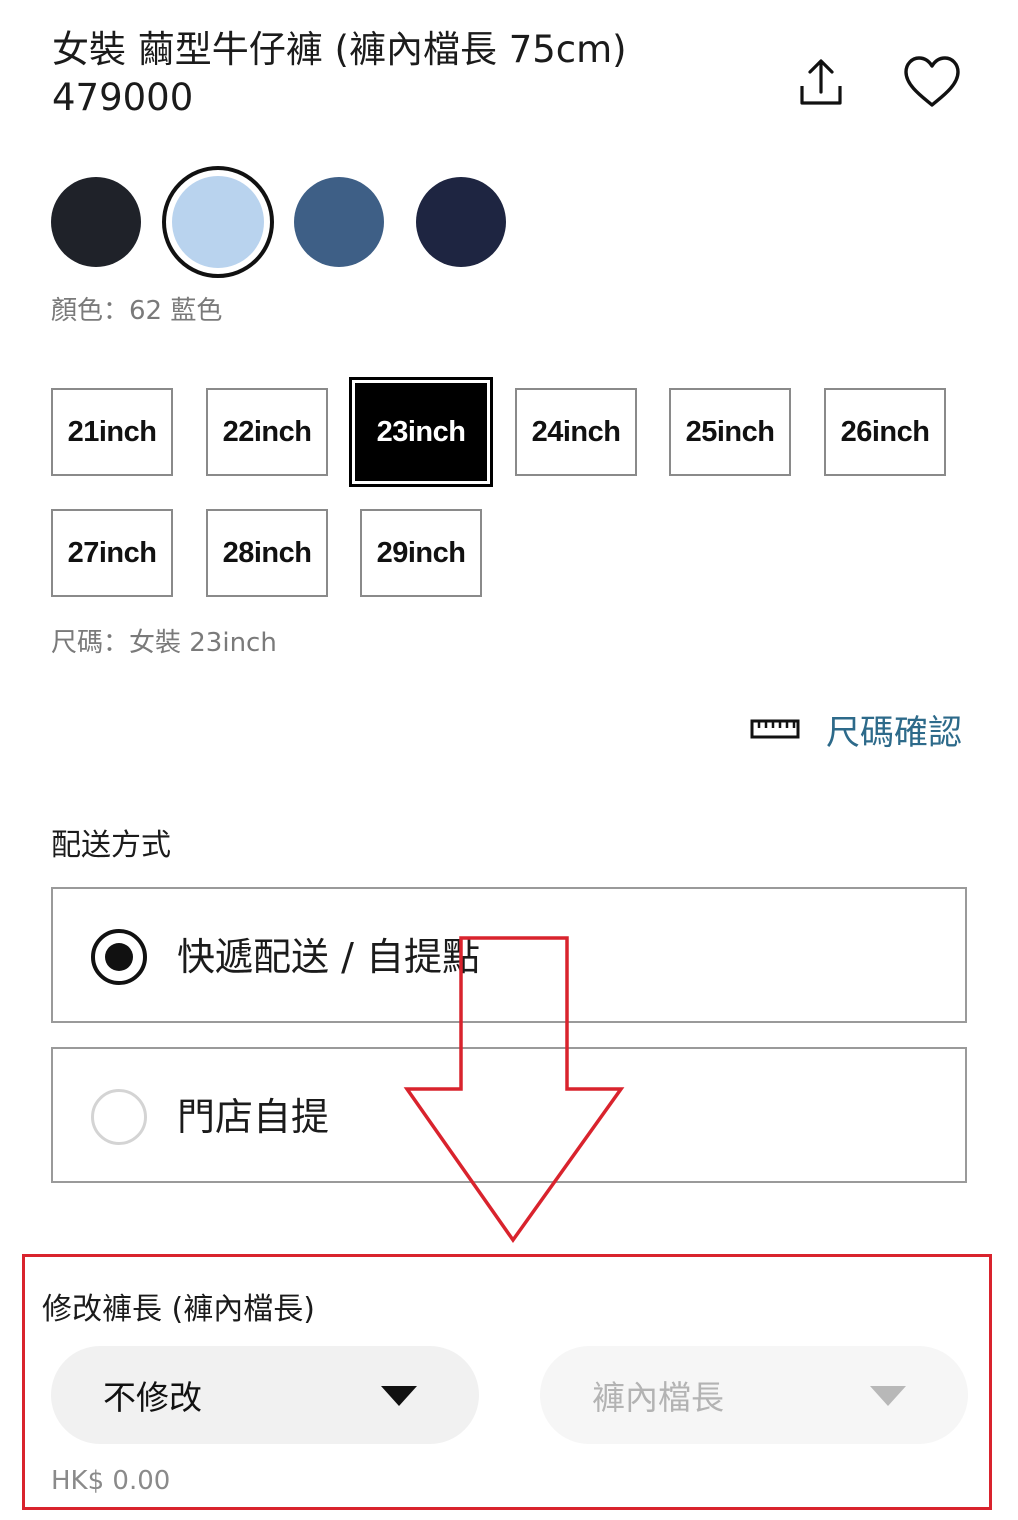 This screenshot has width=1018, height=1520. What do you see at coordinates (754, 1395) in the screenshot?
I see `inseam-length-select: 褲內檔長` at bounding box center [754, 1395].